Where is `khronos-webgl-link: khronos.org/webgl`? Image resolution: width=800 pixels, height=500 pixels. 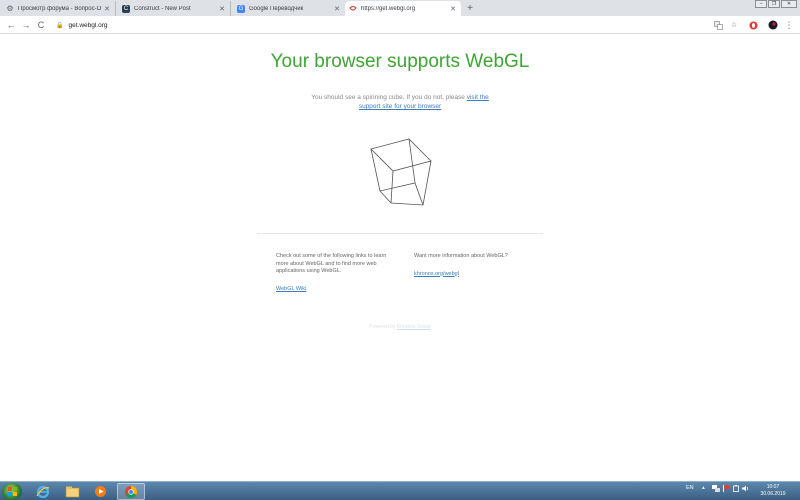 khronos-webgl-link: khronos.org/webgl is located at coordinates (479, 275).